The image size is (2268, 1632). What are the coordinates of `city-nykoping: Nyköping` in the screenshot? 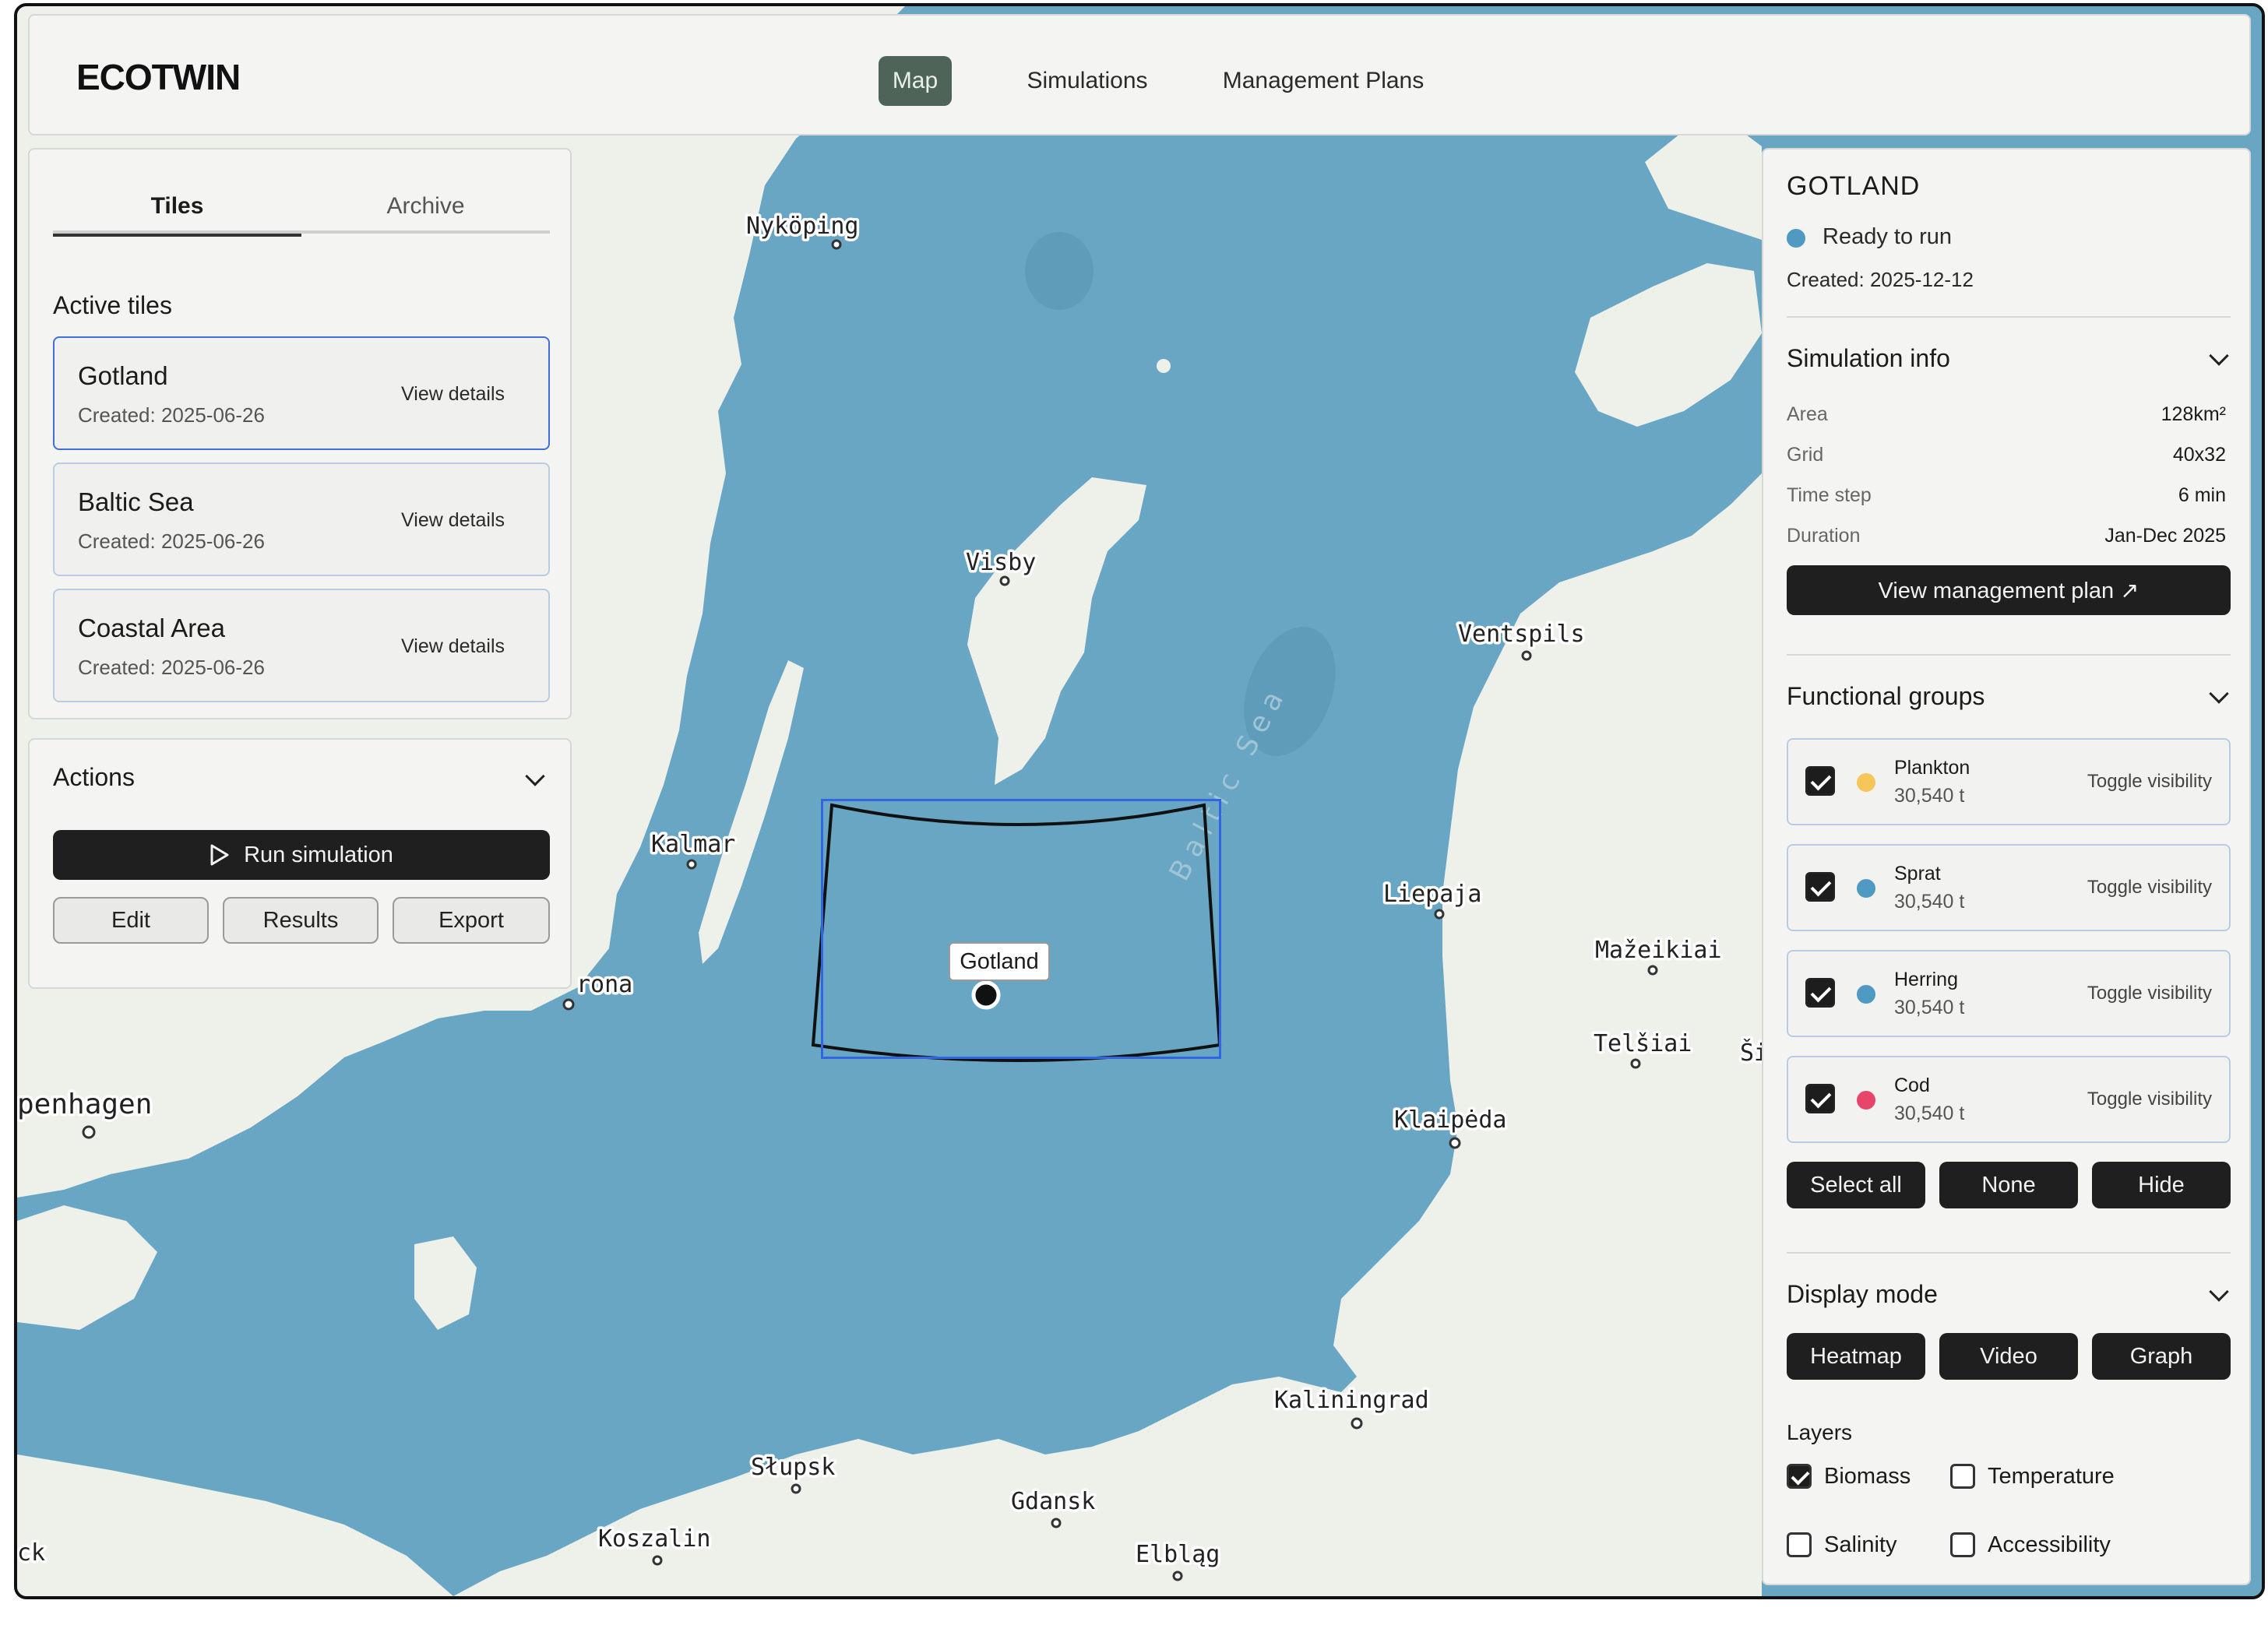 It's located at (802, 227).